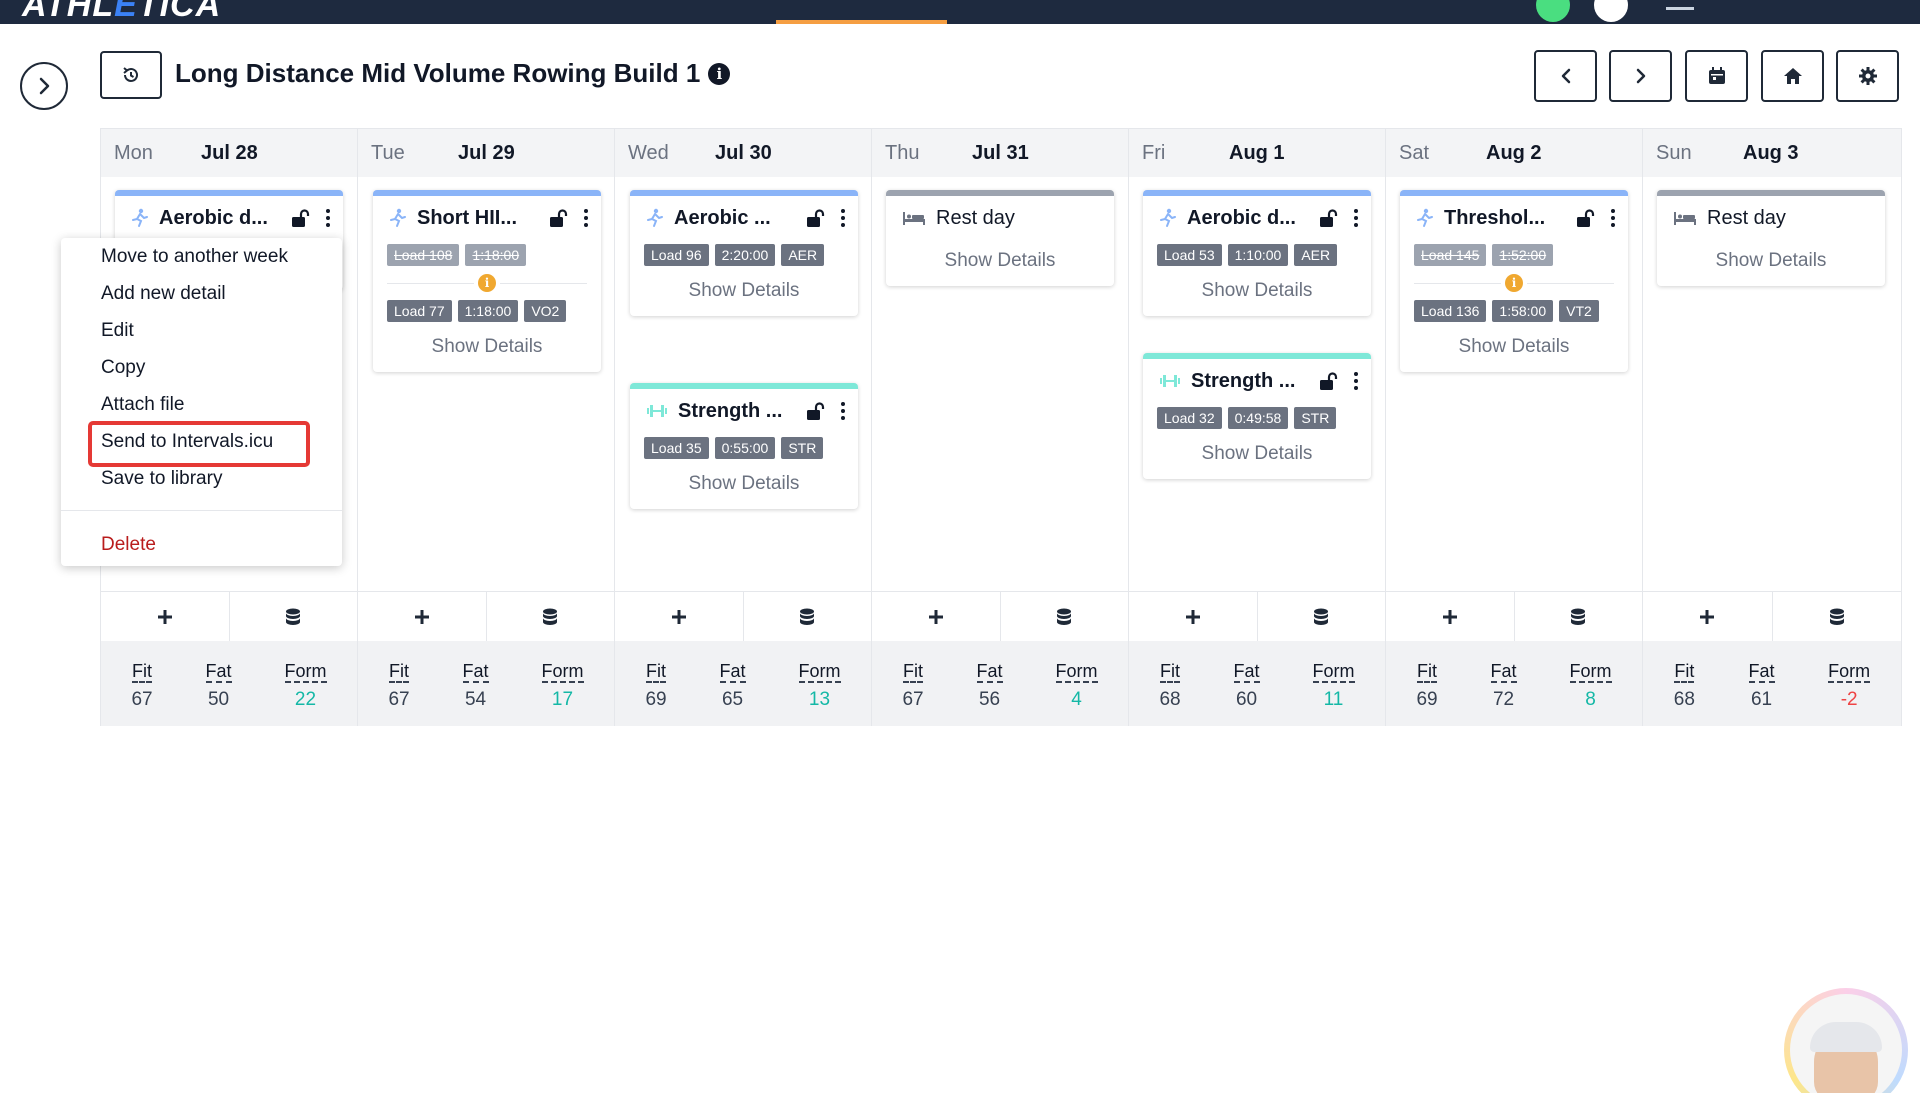 Image resolution: width=1920 pixels, height=1093 pixels. What do you see at coordinates (1590, 683) in the screenshot?
I see `form-stat: Form 8` at bounding box center [1590, 683].